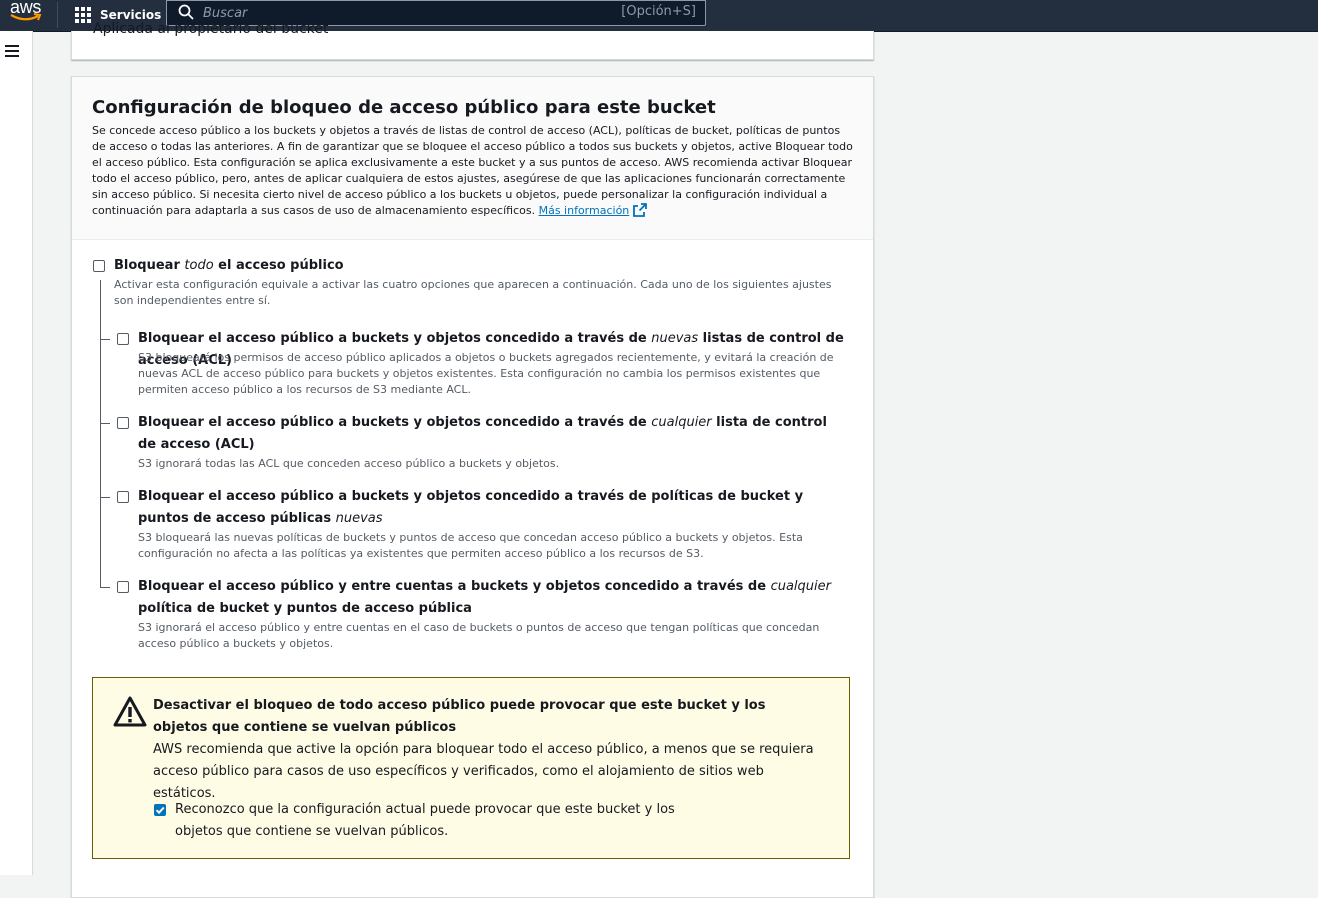 Image resolution: width=1318 pixels, height=898 pixels. Describe the element at coordinates (123, 497) in the screenshot. I see `block-new-policies-checkbox` at that location.